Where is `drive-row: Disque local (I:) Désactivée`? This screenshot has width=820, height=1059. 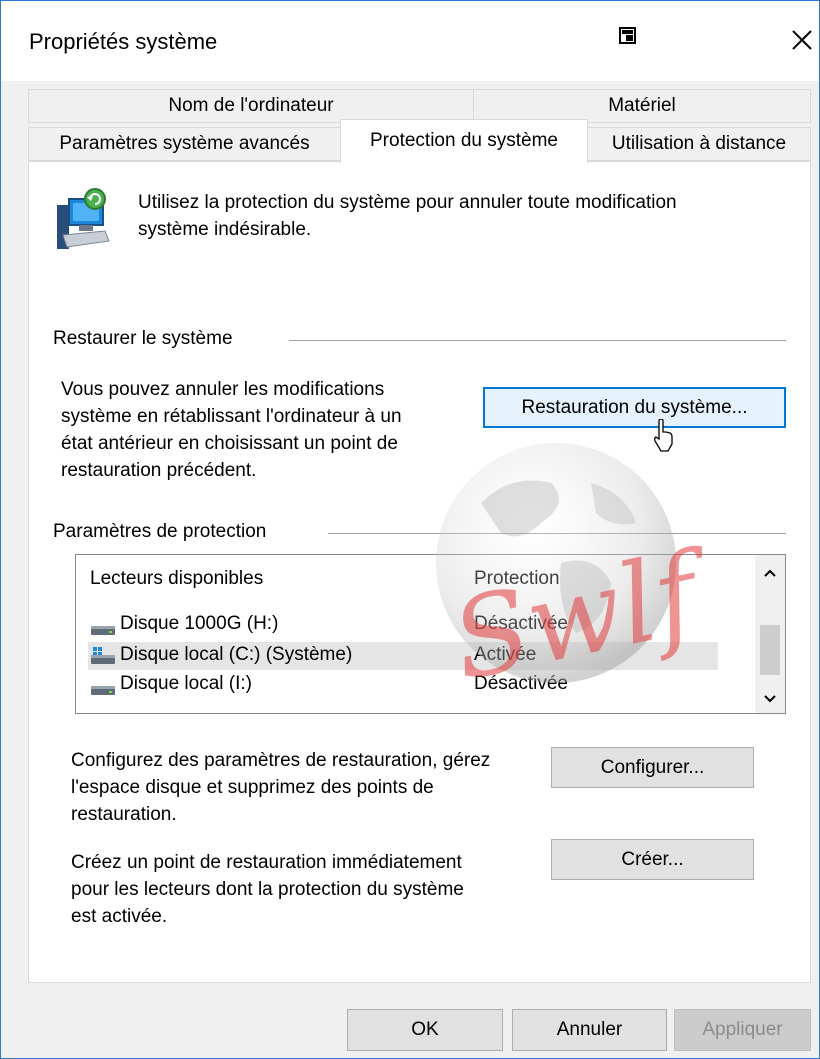
drive-row: Disque local (I:) Désactivée is located at coordinates (403, 687).